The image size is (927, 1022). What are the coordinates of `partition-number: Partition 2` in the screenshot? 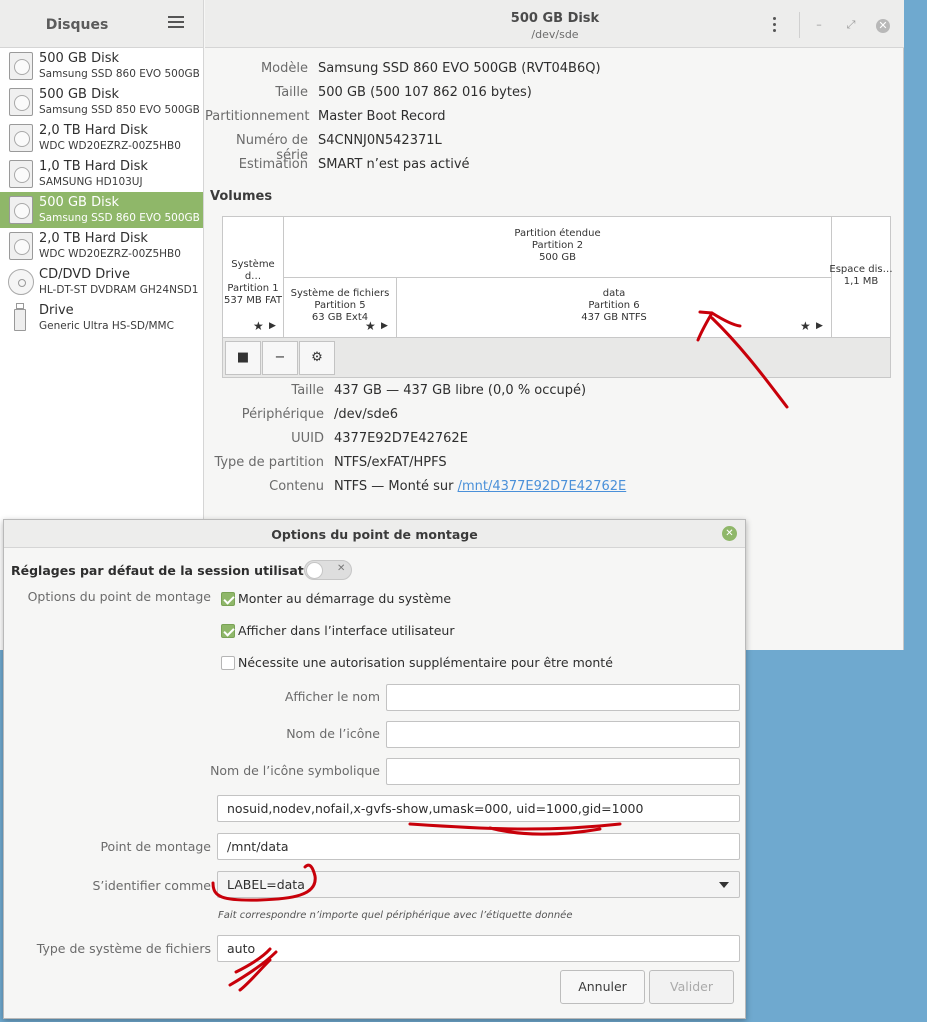 It's located at (557, 245).